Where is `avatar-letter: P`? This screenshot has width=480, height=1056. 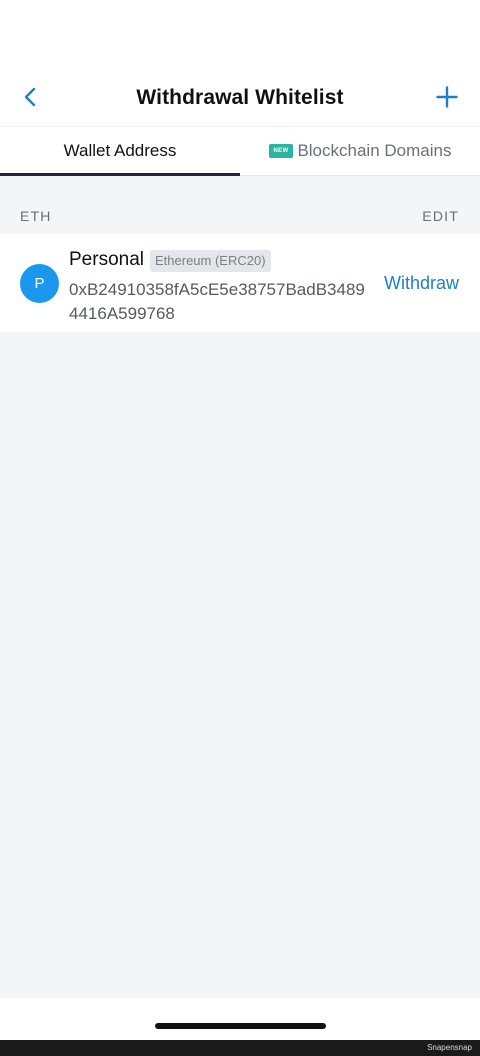 avatar-letter: P is located at coordinates (39, 283).